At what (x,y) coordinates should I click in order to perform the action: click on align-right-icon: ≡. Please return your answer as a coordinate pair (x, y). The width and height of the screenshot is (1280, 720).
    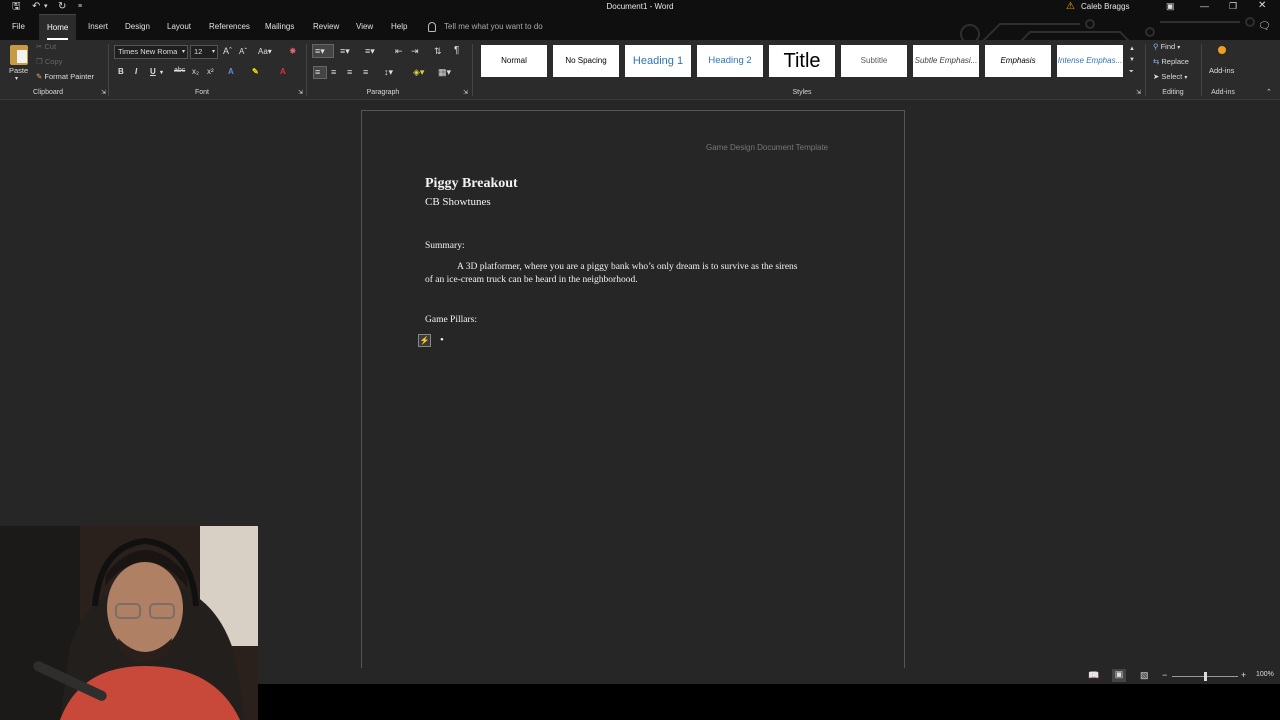
    Looking at the image, I should click on (349, 72).